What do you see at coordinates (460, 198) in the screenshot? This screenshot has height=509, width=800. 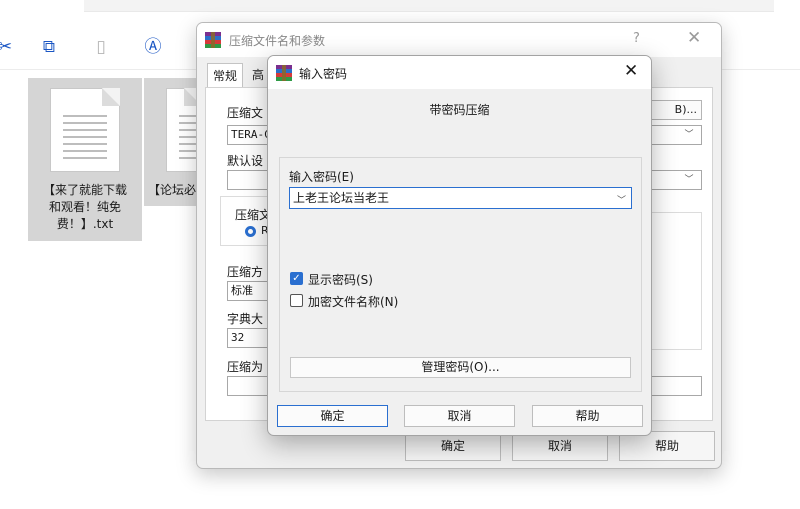 I see `password-input: 上老王论坛当老王 ﹀` at bounding box center [460, 198].